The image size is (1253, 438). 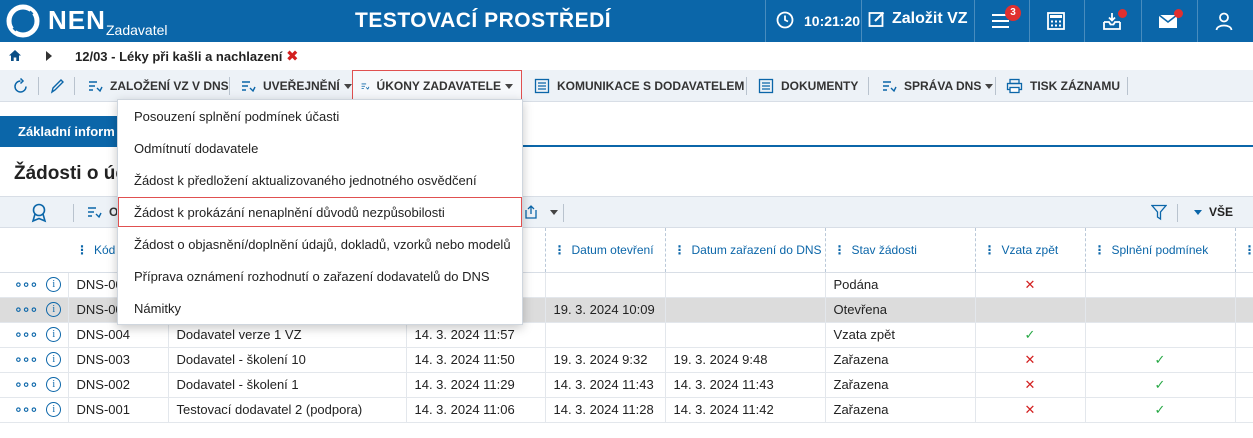 What do you see at coordinates (23, 21) in the screenshot?
I see `nen-logo-icon` at bounding box center [23, 21].